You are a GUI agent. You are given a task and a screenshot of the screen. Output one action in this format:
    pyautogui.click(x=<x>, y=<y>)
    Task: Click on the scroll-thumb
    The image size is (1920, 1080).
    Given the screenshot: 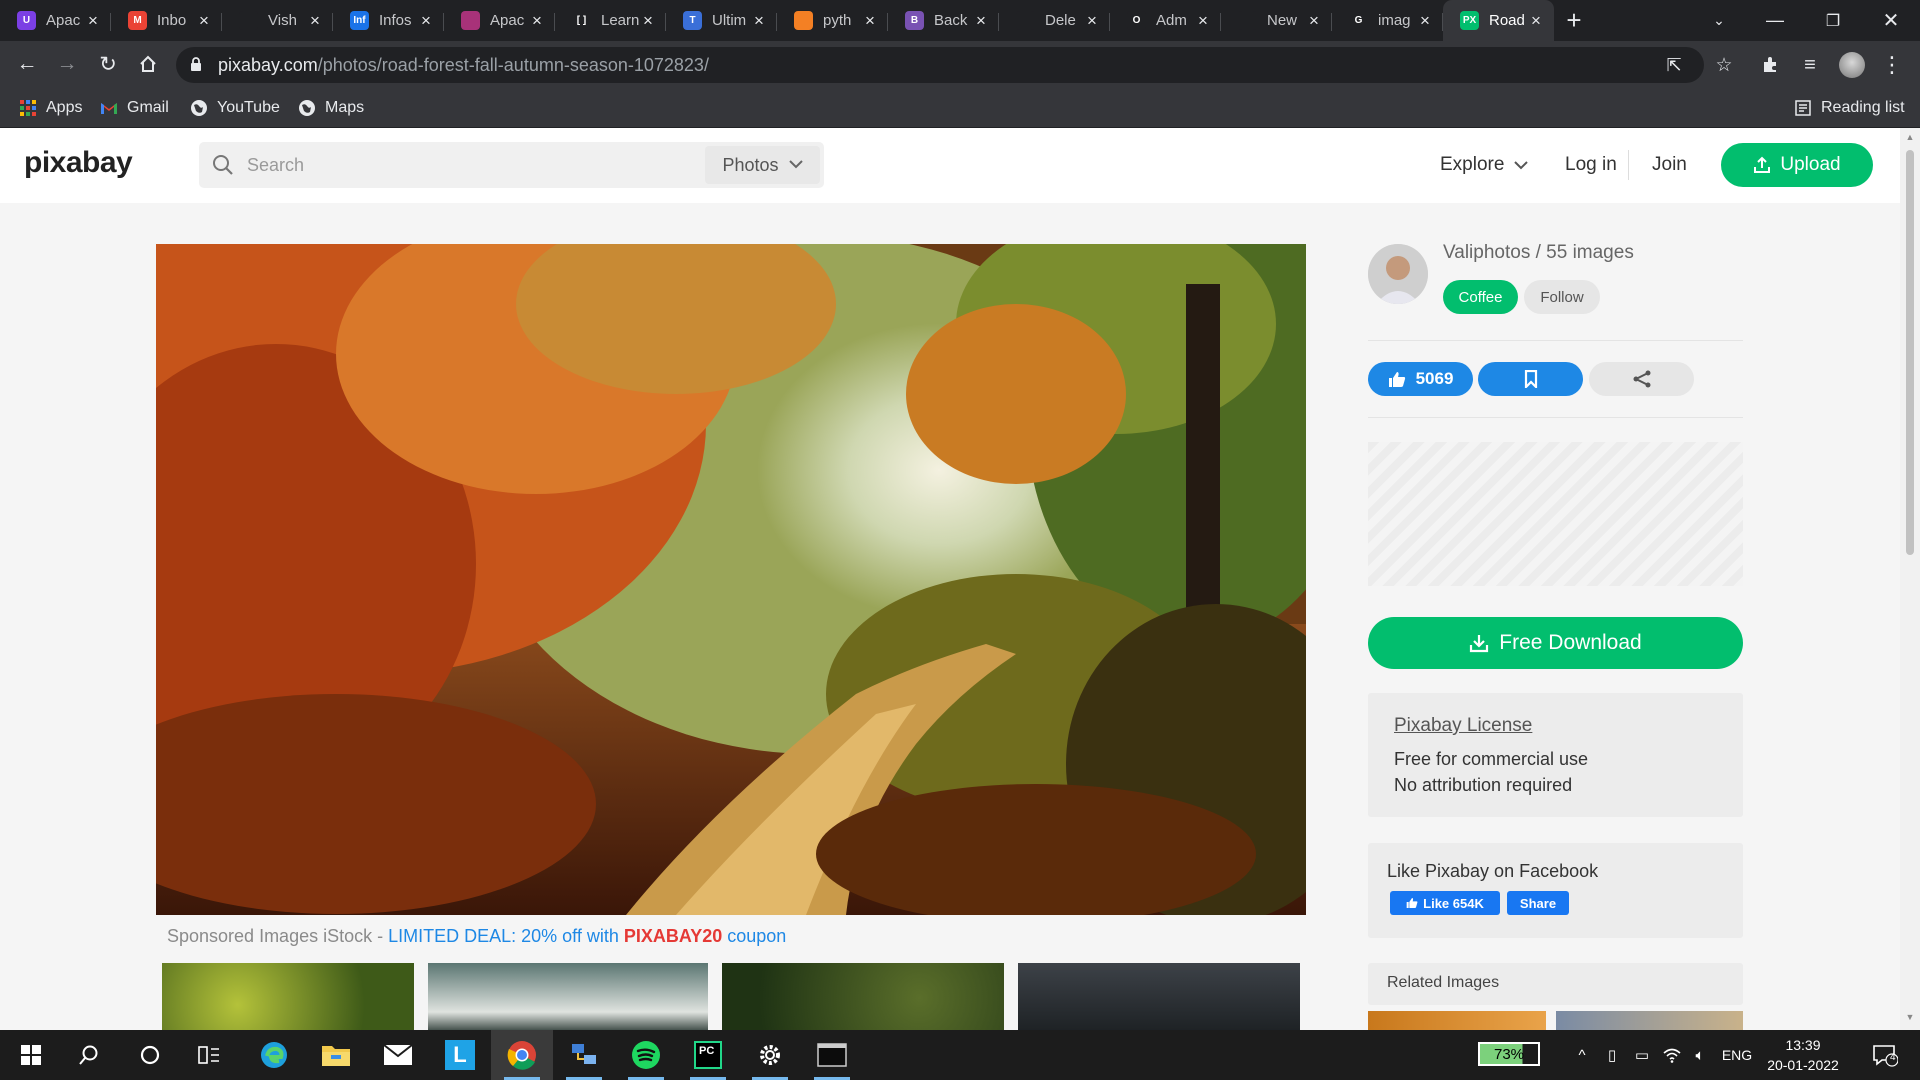 What is the action you would take?
    pyautogui.click(x=1910, y=352)
    